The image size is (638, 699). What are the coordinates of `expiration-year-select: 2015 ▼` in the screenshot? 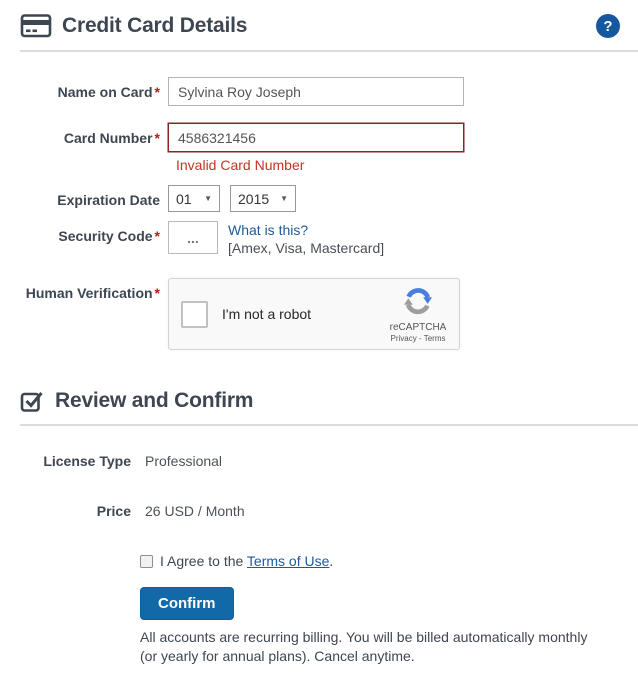 It's located at (263, 198).